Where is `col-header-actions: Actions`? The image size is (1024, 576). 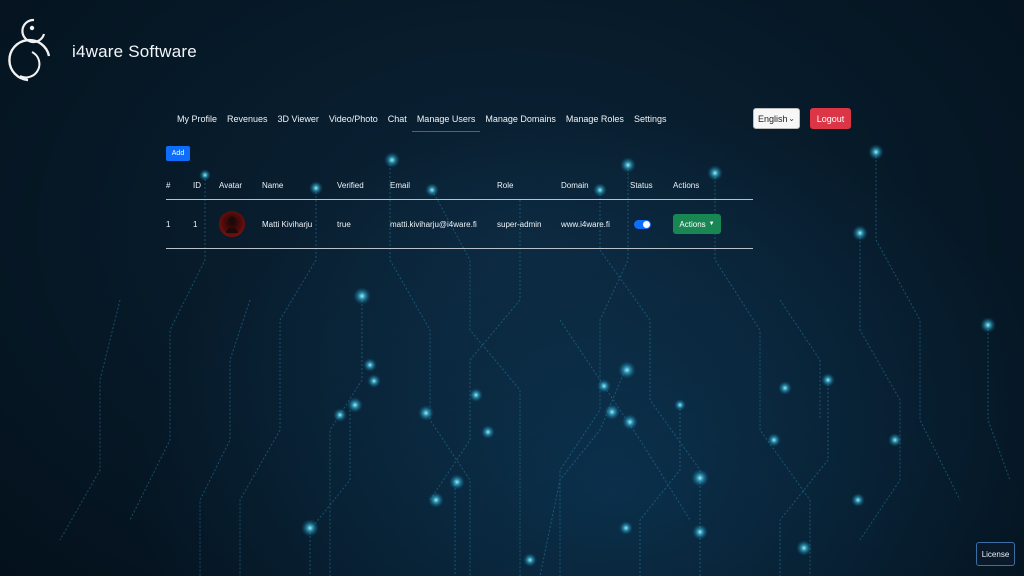
col-header-actions: Actions is located at coordinates (686, 185).